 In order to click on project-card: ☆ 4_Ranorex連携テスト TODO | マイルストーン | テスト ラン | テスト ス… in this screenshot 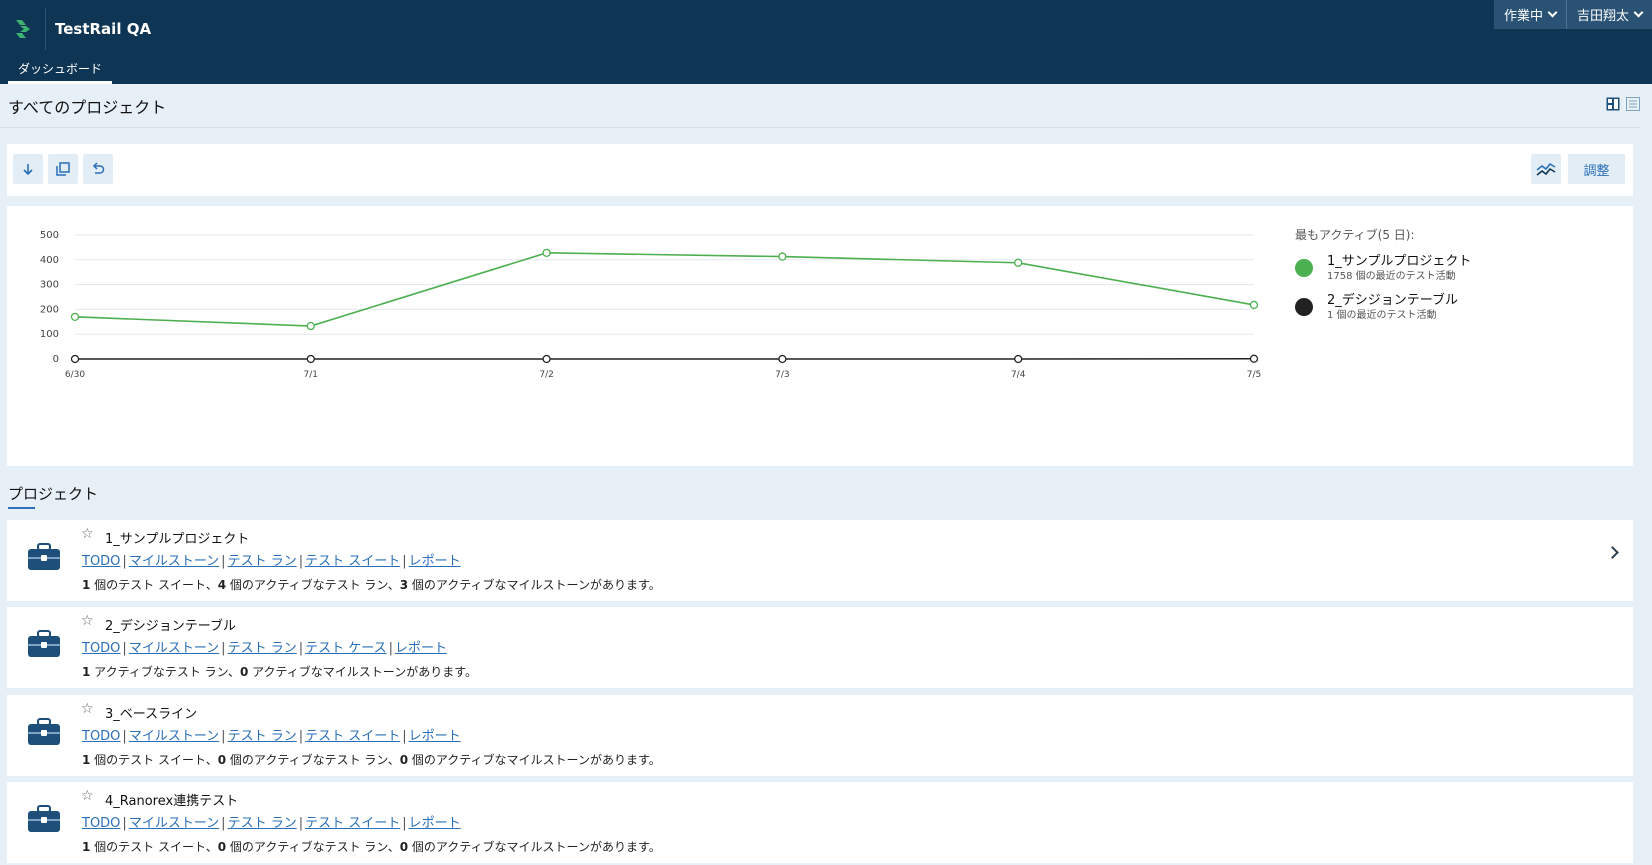, I will do `click(820, 822)`.